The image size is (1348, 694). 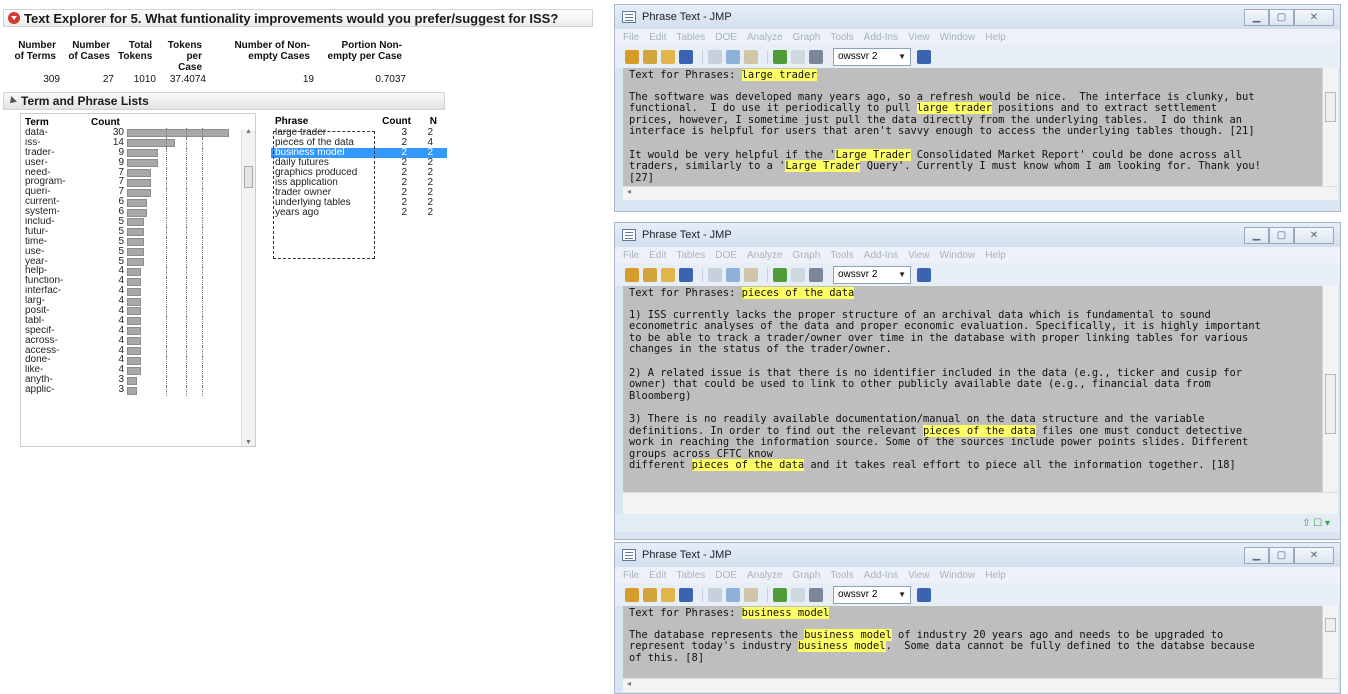 What do you see at coordinates (138, 341) in the screenshot?
I see `table-row: across- 4` at bounding box center [138, 341].